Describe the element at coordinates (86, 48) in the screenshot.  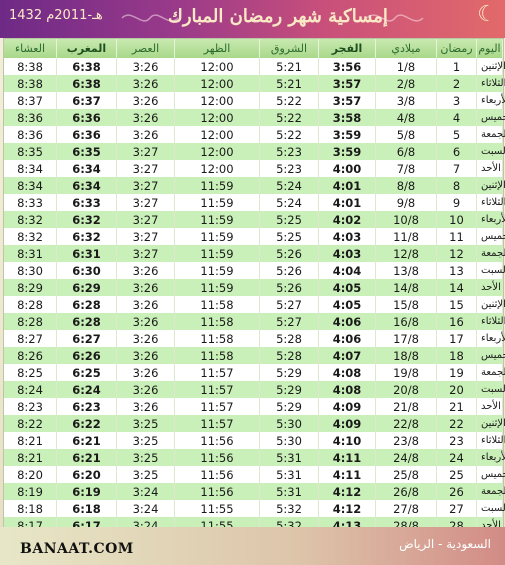
I see `col-header-maghrib: المغرب` at that location.